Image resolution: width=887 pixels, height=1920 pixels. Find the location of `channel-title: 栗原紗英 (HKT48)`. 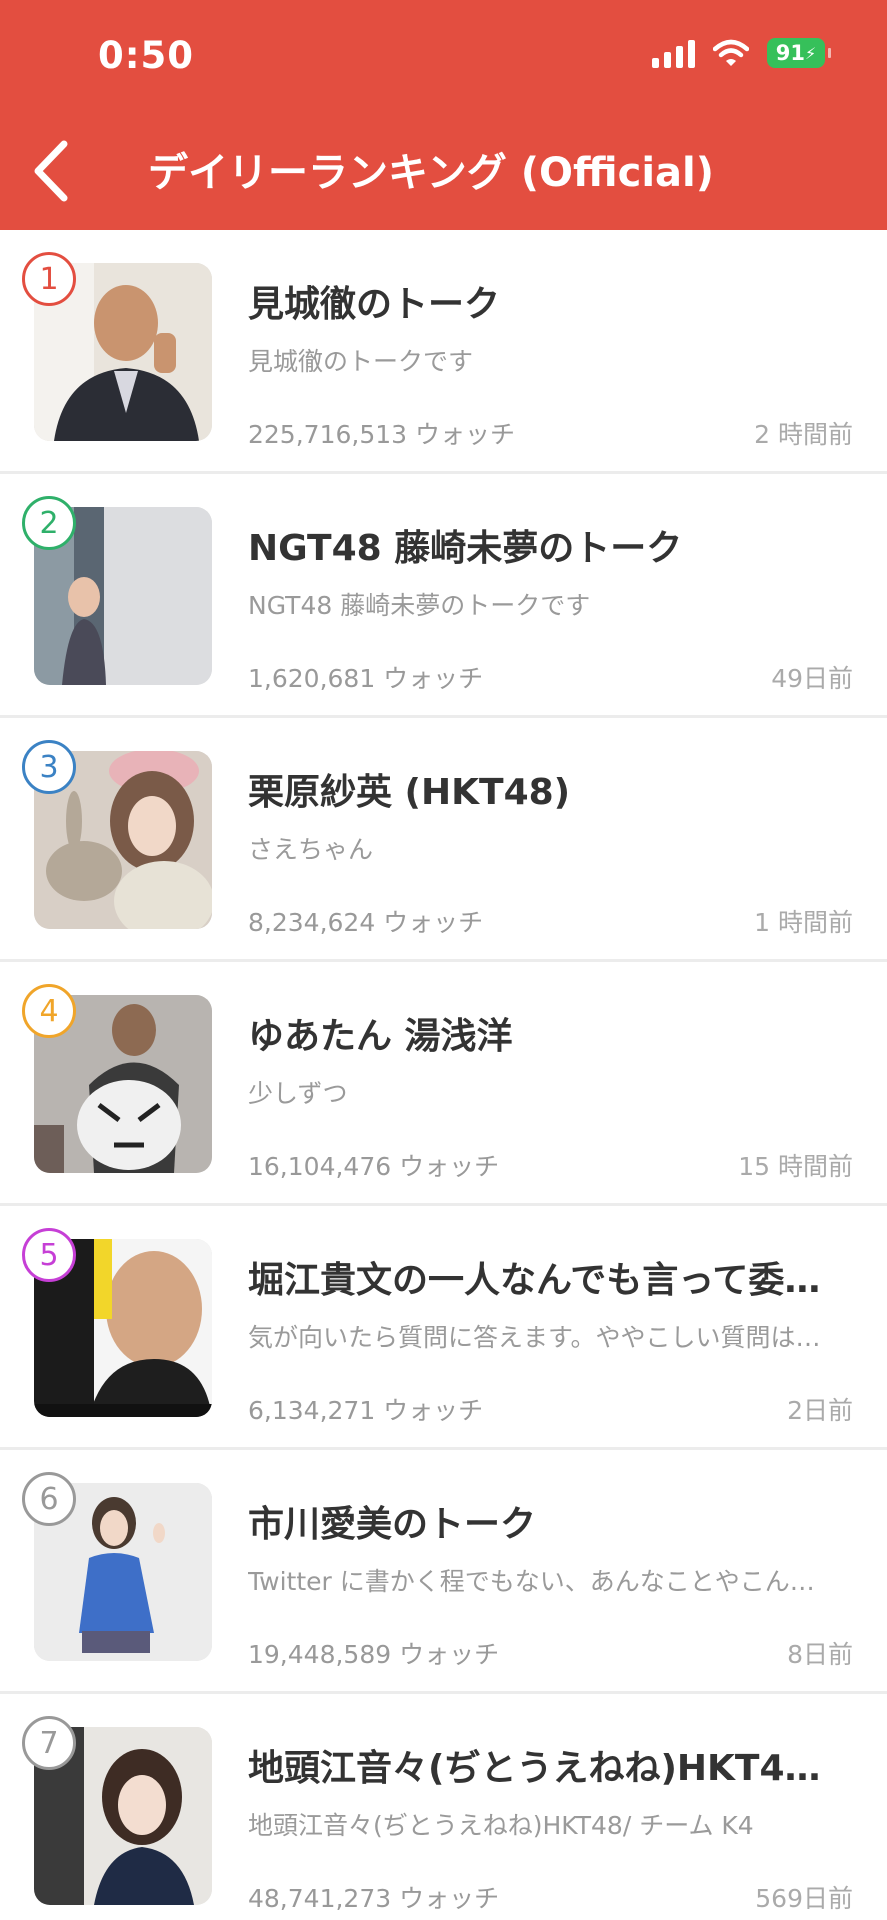

channel-title: 栗原紗英 (HKT48) is located at coordinates (409, 792).